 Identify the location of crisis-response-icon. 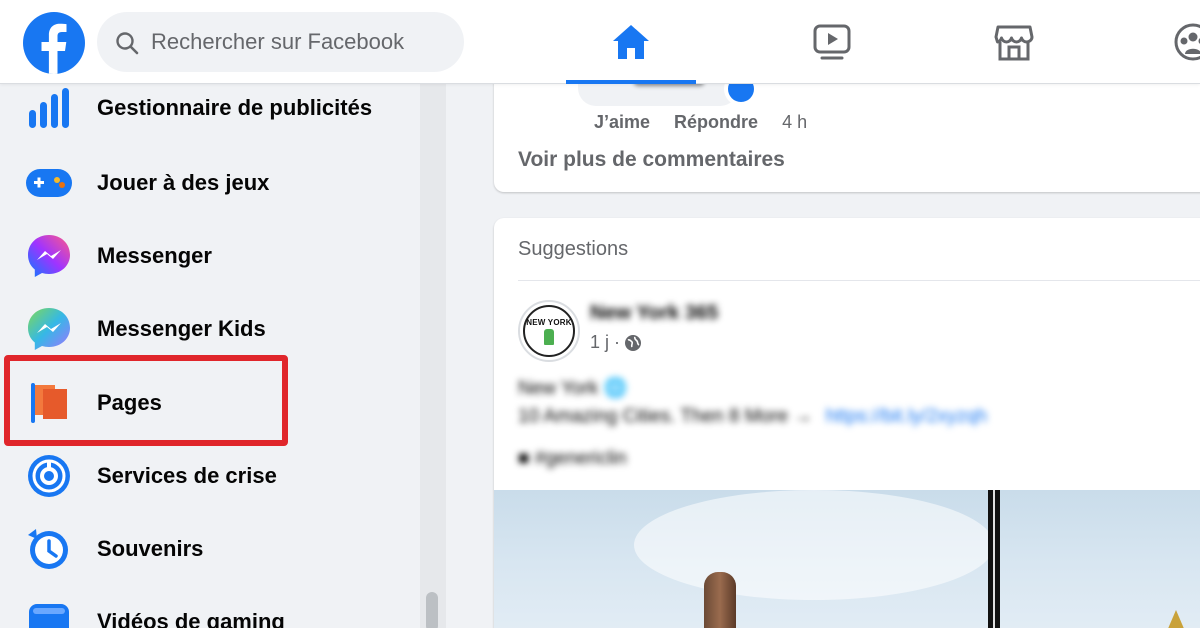
(49, 476).